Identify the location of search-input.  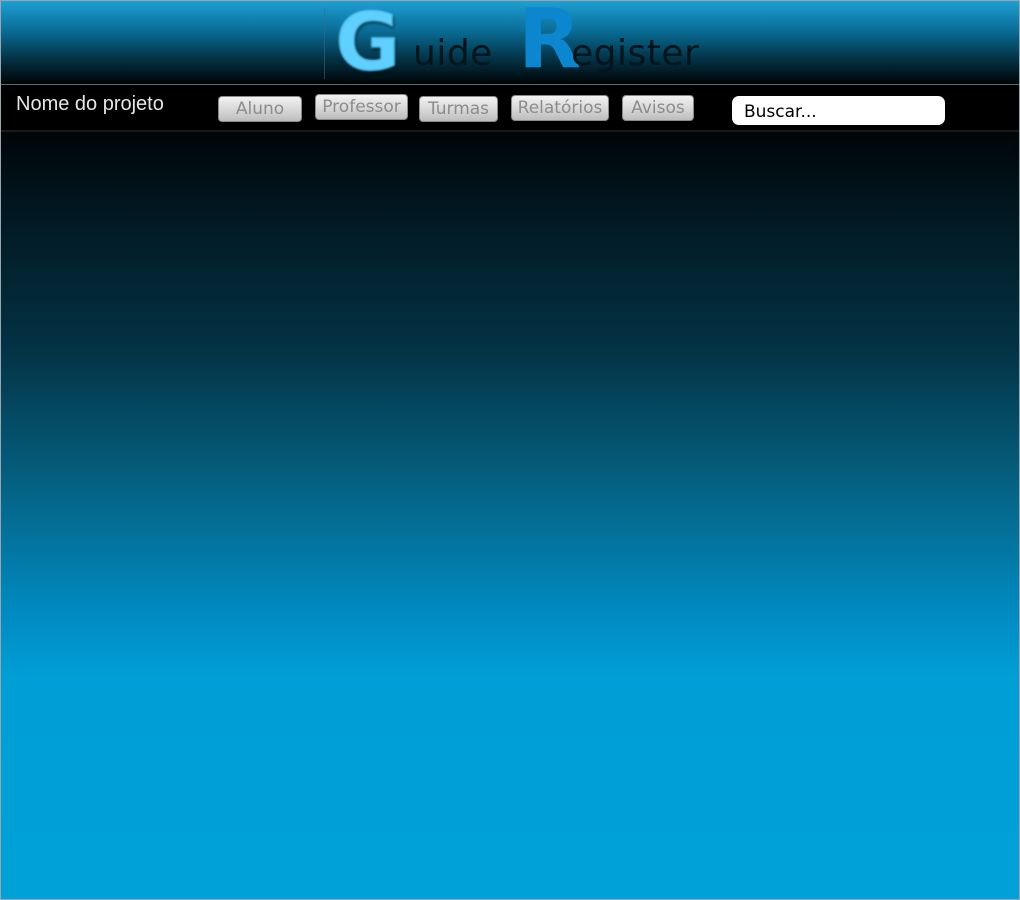
(838, 110).